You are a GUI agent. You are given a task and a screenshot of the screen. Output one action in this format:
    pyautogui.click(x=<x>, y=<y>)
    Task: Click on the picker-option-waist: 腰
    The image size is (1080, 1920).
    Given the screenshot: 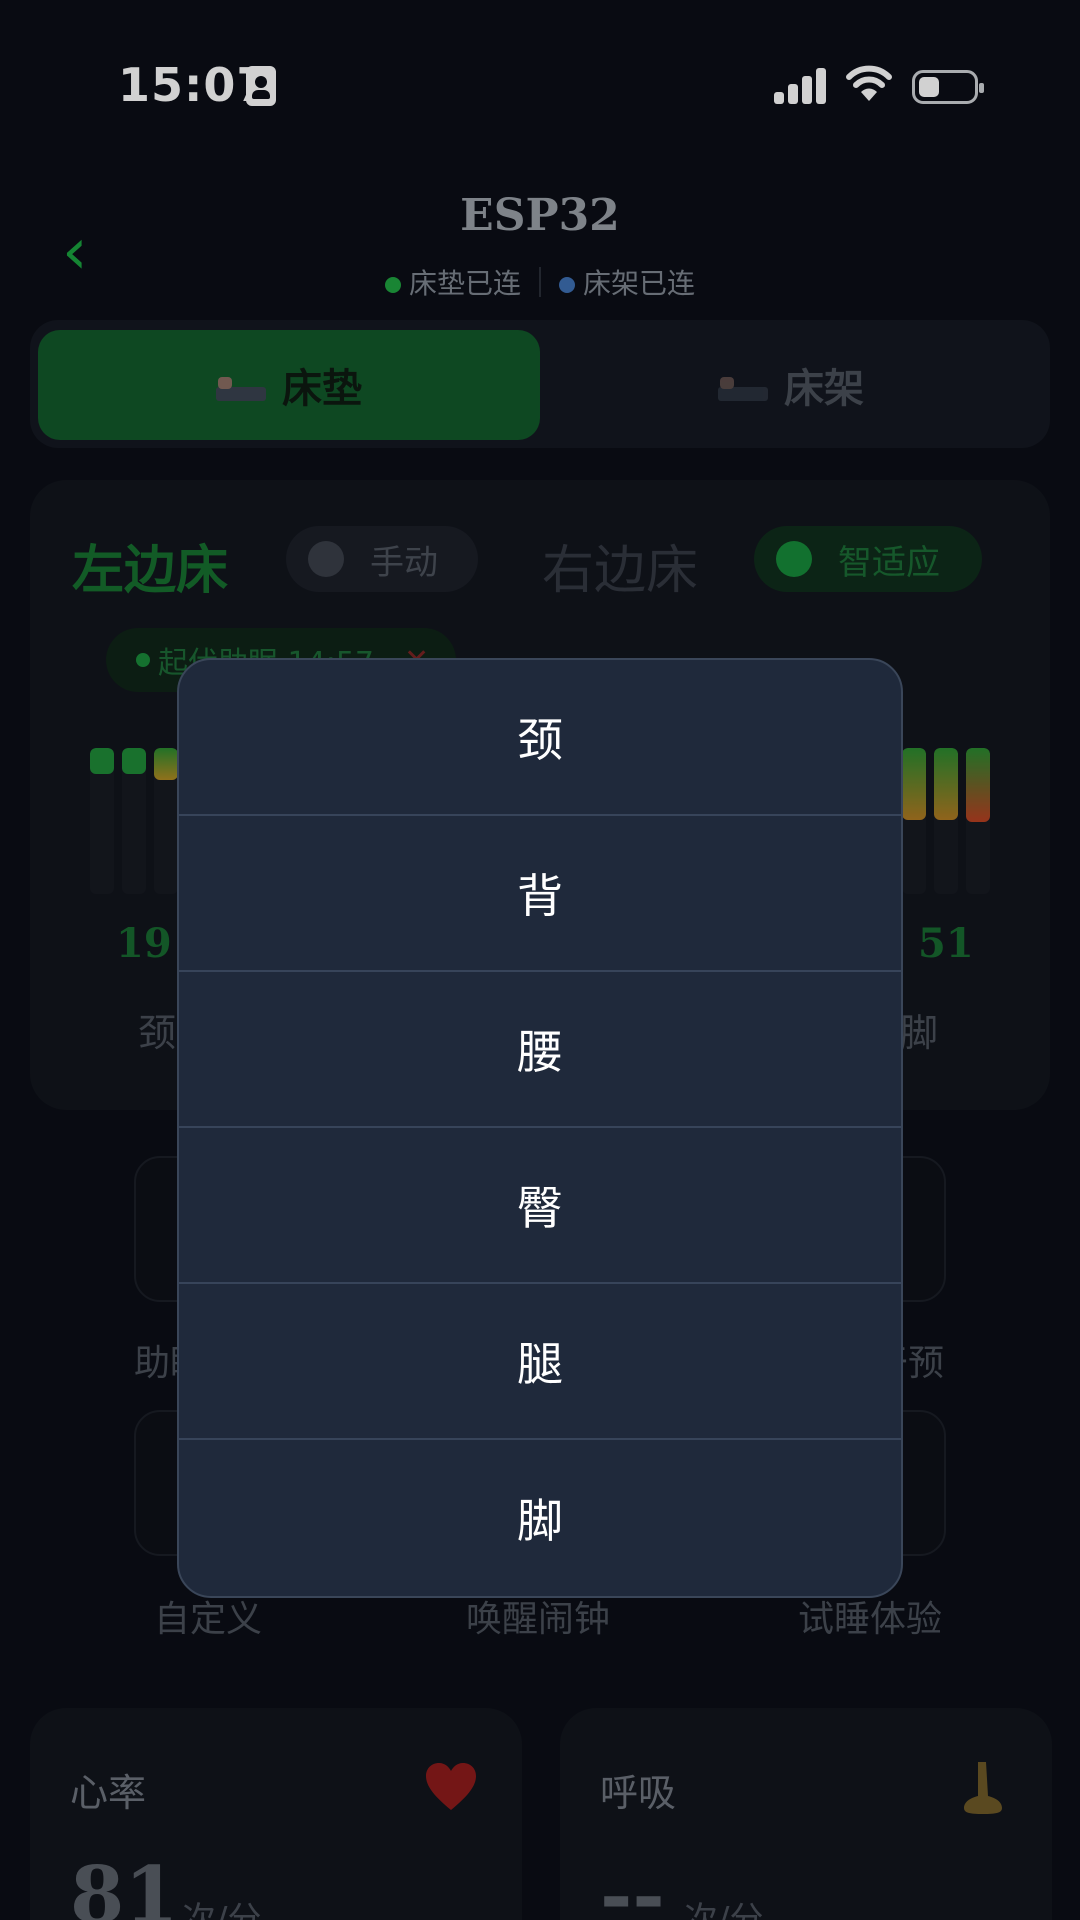 What is the action you would take?
    pyautogui.click(x=540, y=1050)
    